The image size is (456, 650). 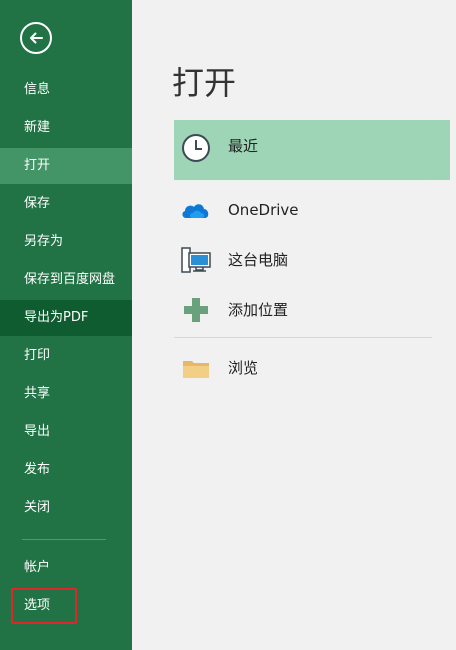 What do you see at coordinates (204, 83) in the screenshot?
I see `page-title: 打开` at bounding box center [204, 83].